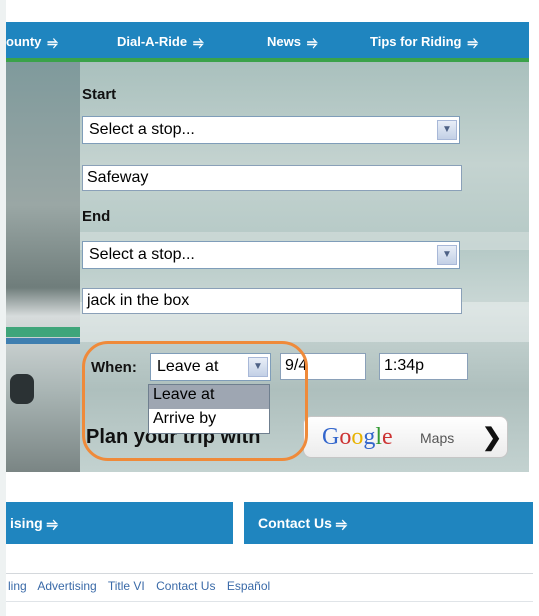 Image resolution: width=539 pixels, height=616 pixels. What do you see at coordinates (302, 523) in the screenshot?
I see `nav-item-label: Contact Us ⥤` at bounding box center [302, 523].